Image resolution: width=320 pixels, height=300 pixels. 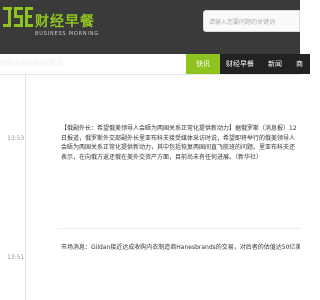 What do you see at coordinates (203, 64) in the screenshot?
I see `tab-kuaixun: 快讯` at bounding box center [203, 64].